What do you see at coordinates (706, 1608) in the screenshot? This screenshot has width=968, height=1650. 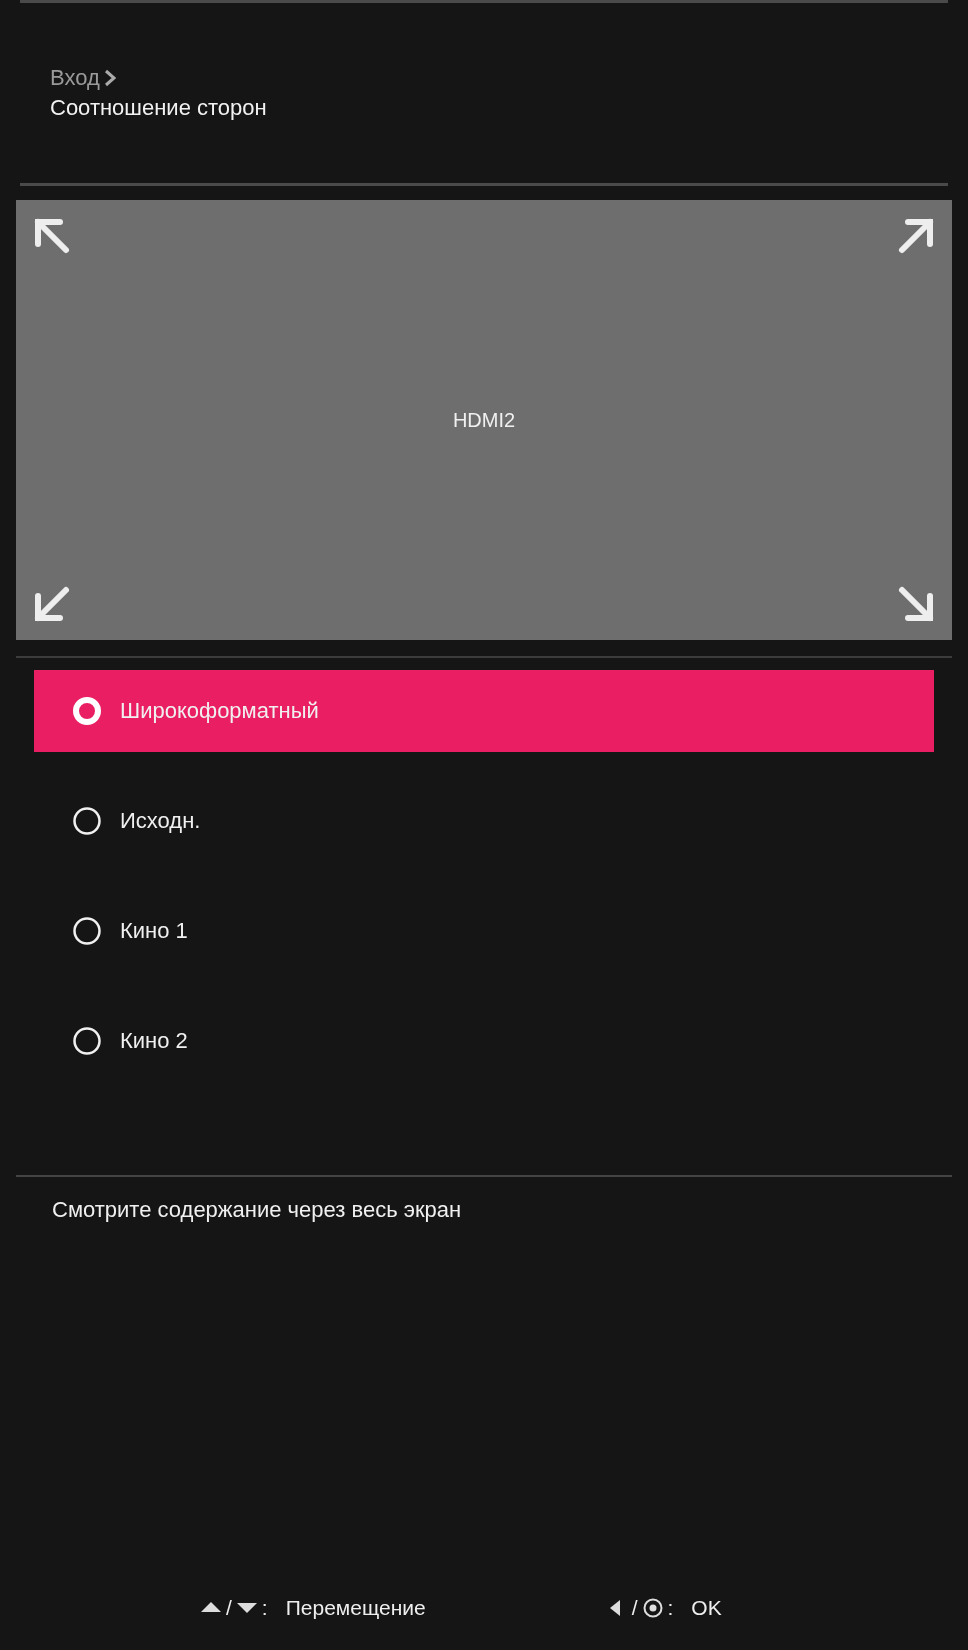 I see `hint-action: OK` at bounding box center [706, 1608].